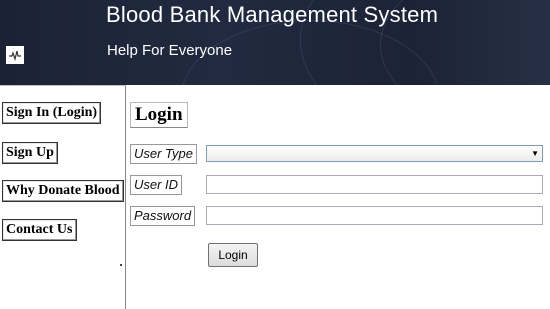  What do you see at coordinates (156, 185) in the screenshot?
I see `user-id-label: User ID` at bounding box center [156, 185].